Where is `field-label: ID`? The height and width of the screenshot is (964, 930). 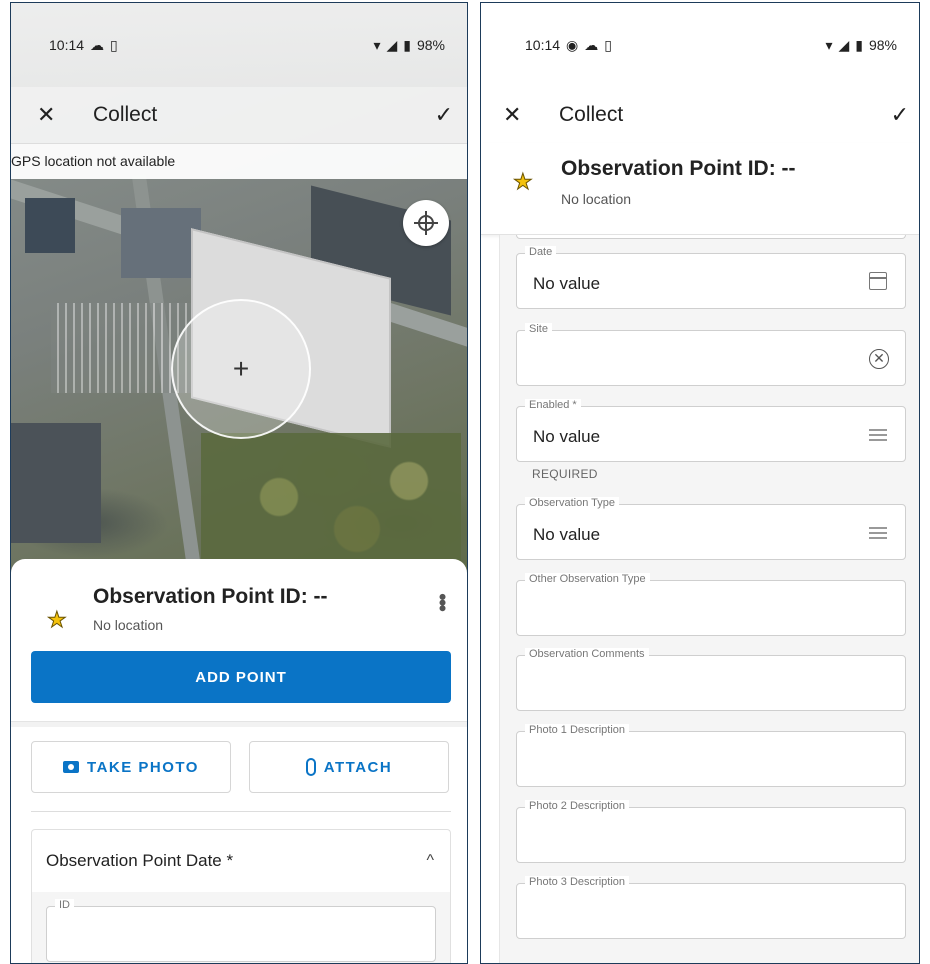
field-label: ID is located at coordinates (64, 905).